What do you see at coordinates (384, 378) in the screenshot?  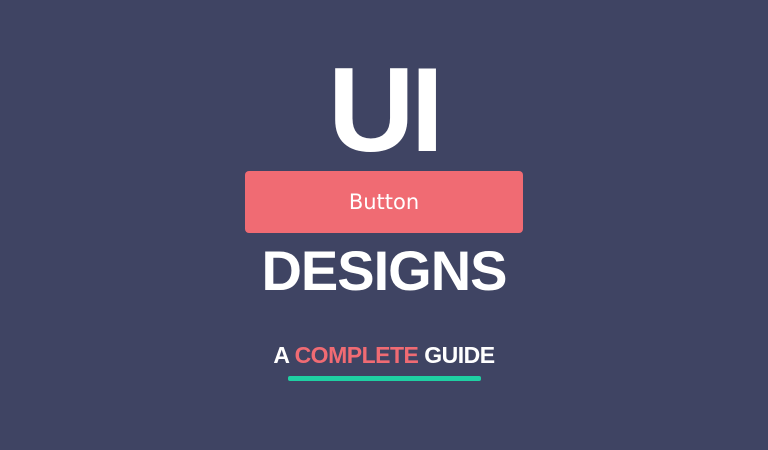 I see `subtitle-underline` at bounding box center [384, 378].